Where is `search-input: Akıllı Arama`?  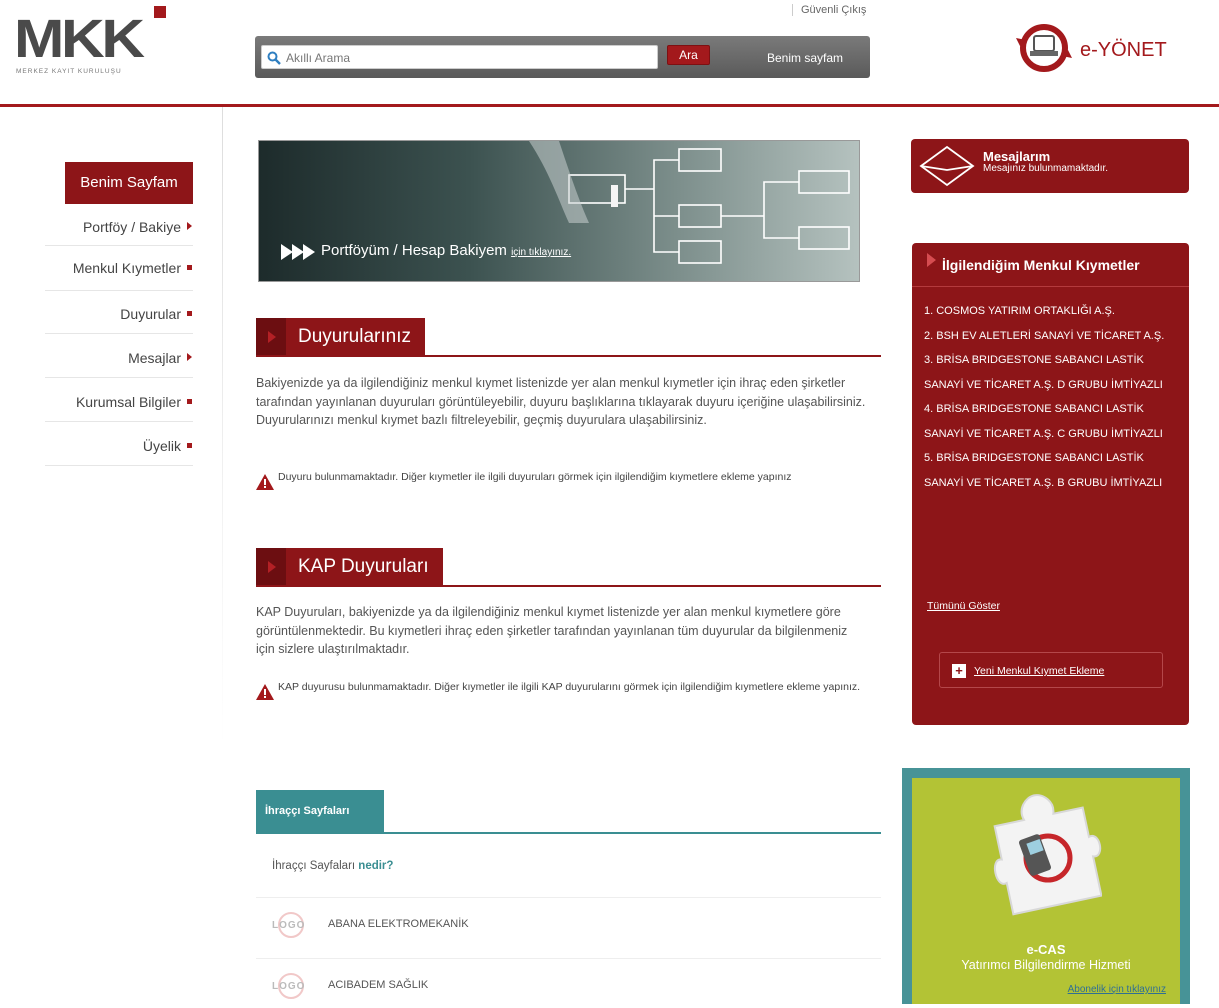
search-input: Akıllı Arama is located at coordinates (459, 57).